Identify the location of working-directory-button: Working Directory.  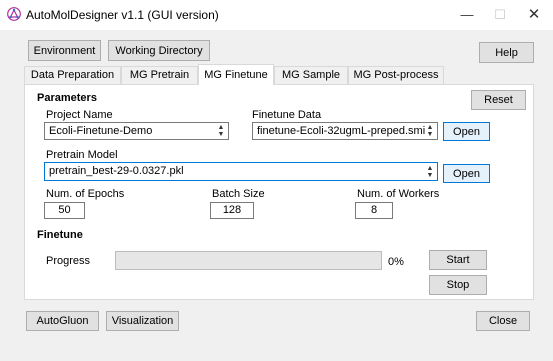
(159, 50).